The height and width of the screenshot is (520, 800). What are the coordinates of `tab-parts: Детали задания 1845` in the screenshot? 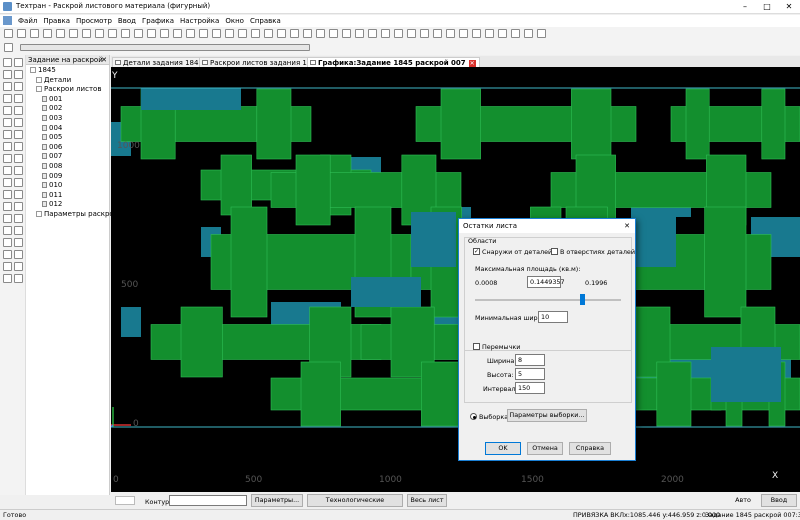 It's located at (159, 62).